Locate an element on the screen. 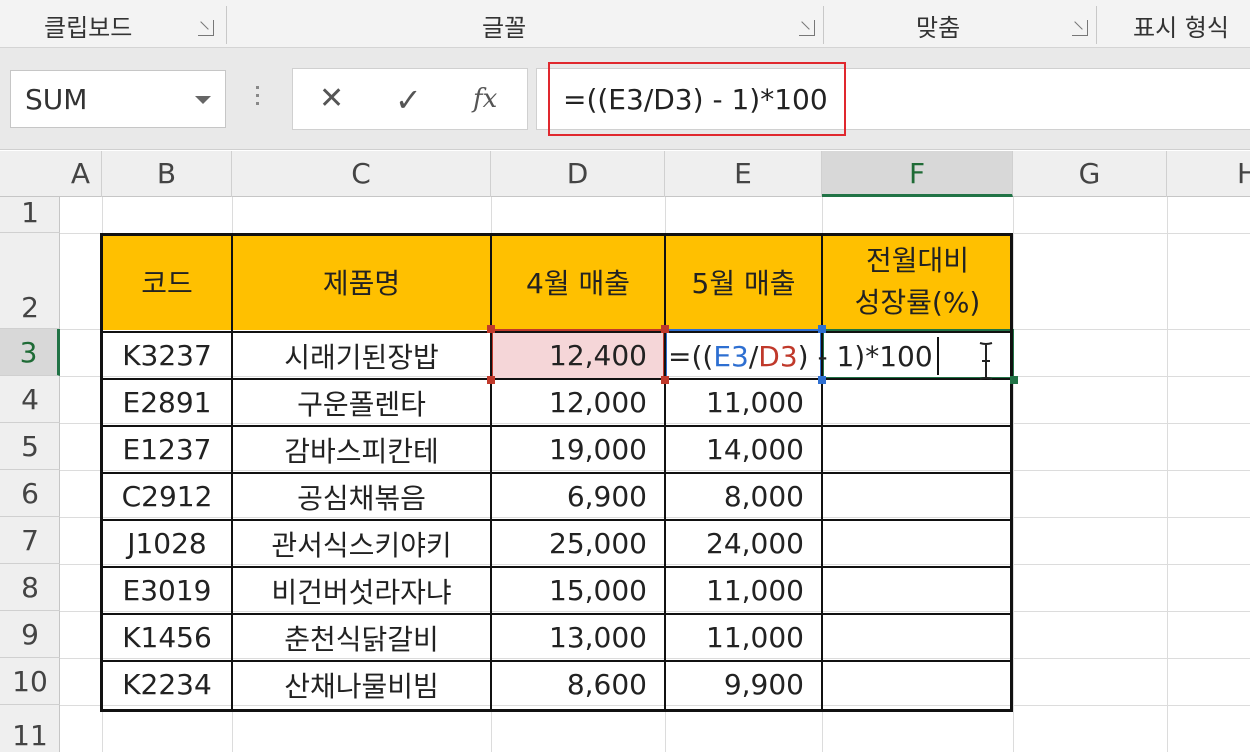 The height and width of the screenshot is (752, 1250). ribbon-group-font: 글꼴 is located at coordinates (525, 24).